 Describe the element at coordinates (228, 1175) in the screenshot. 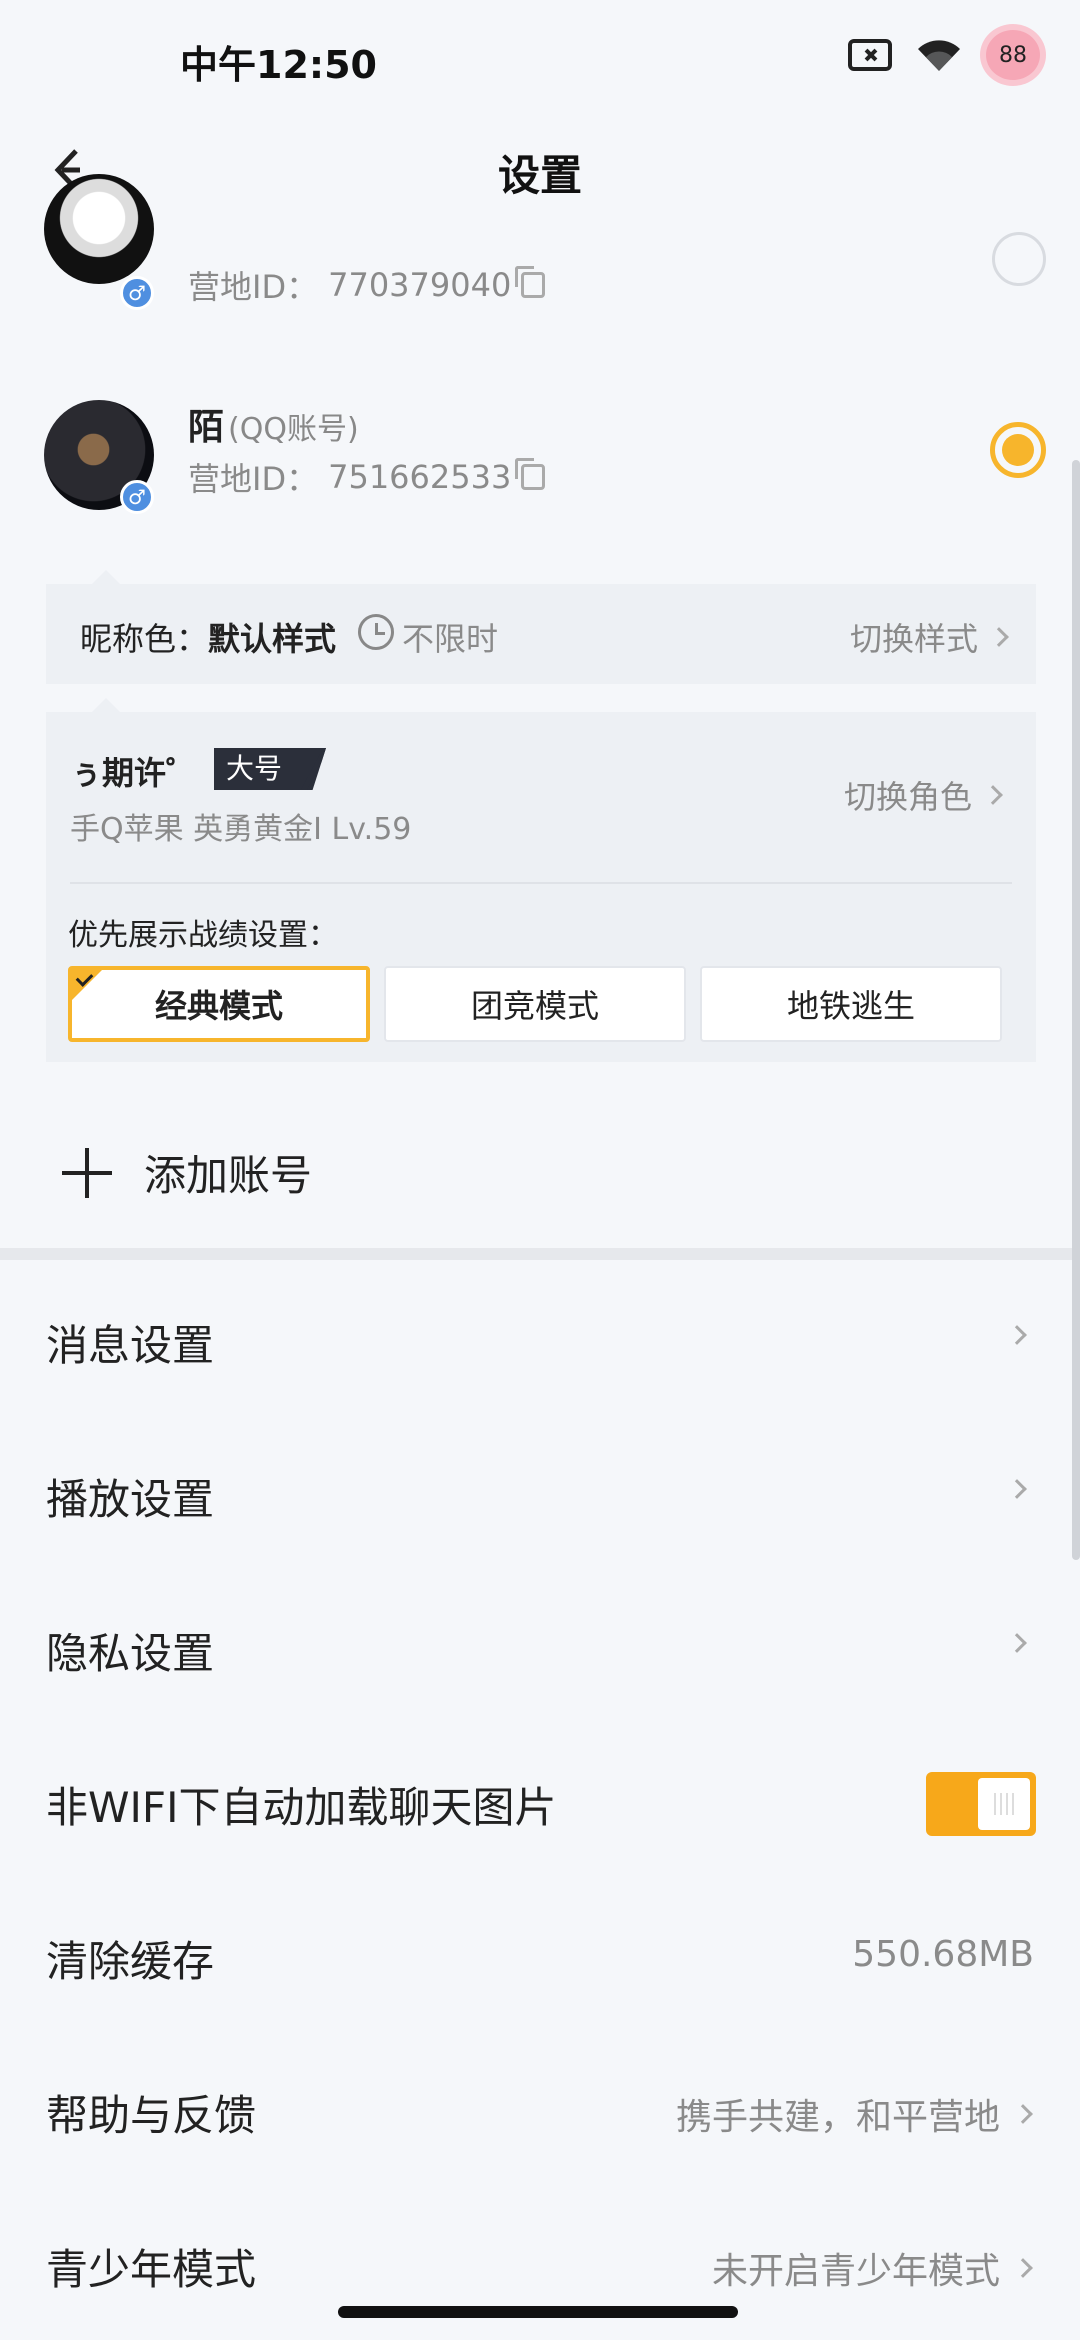

I see `add-account-label: 添加账号` at that location.